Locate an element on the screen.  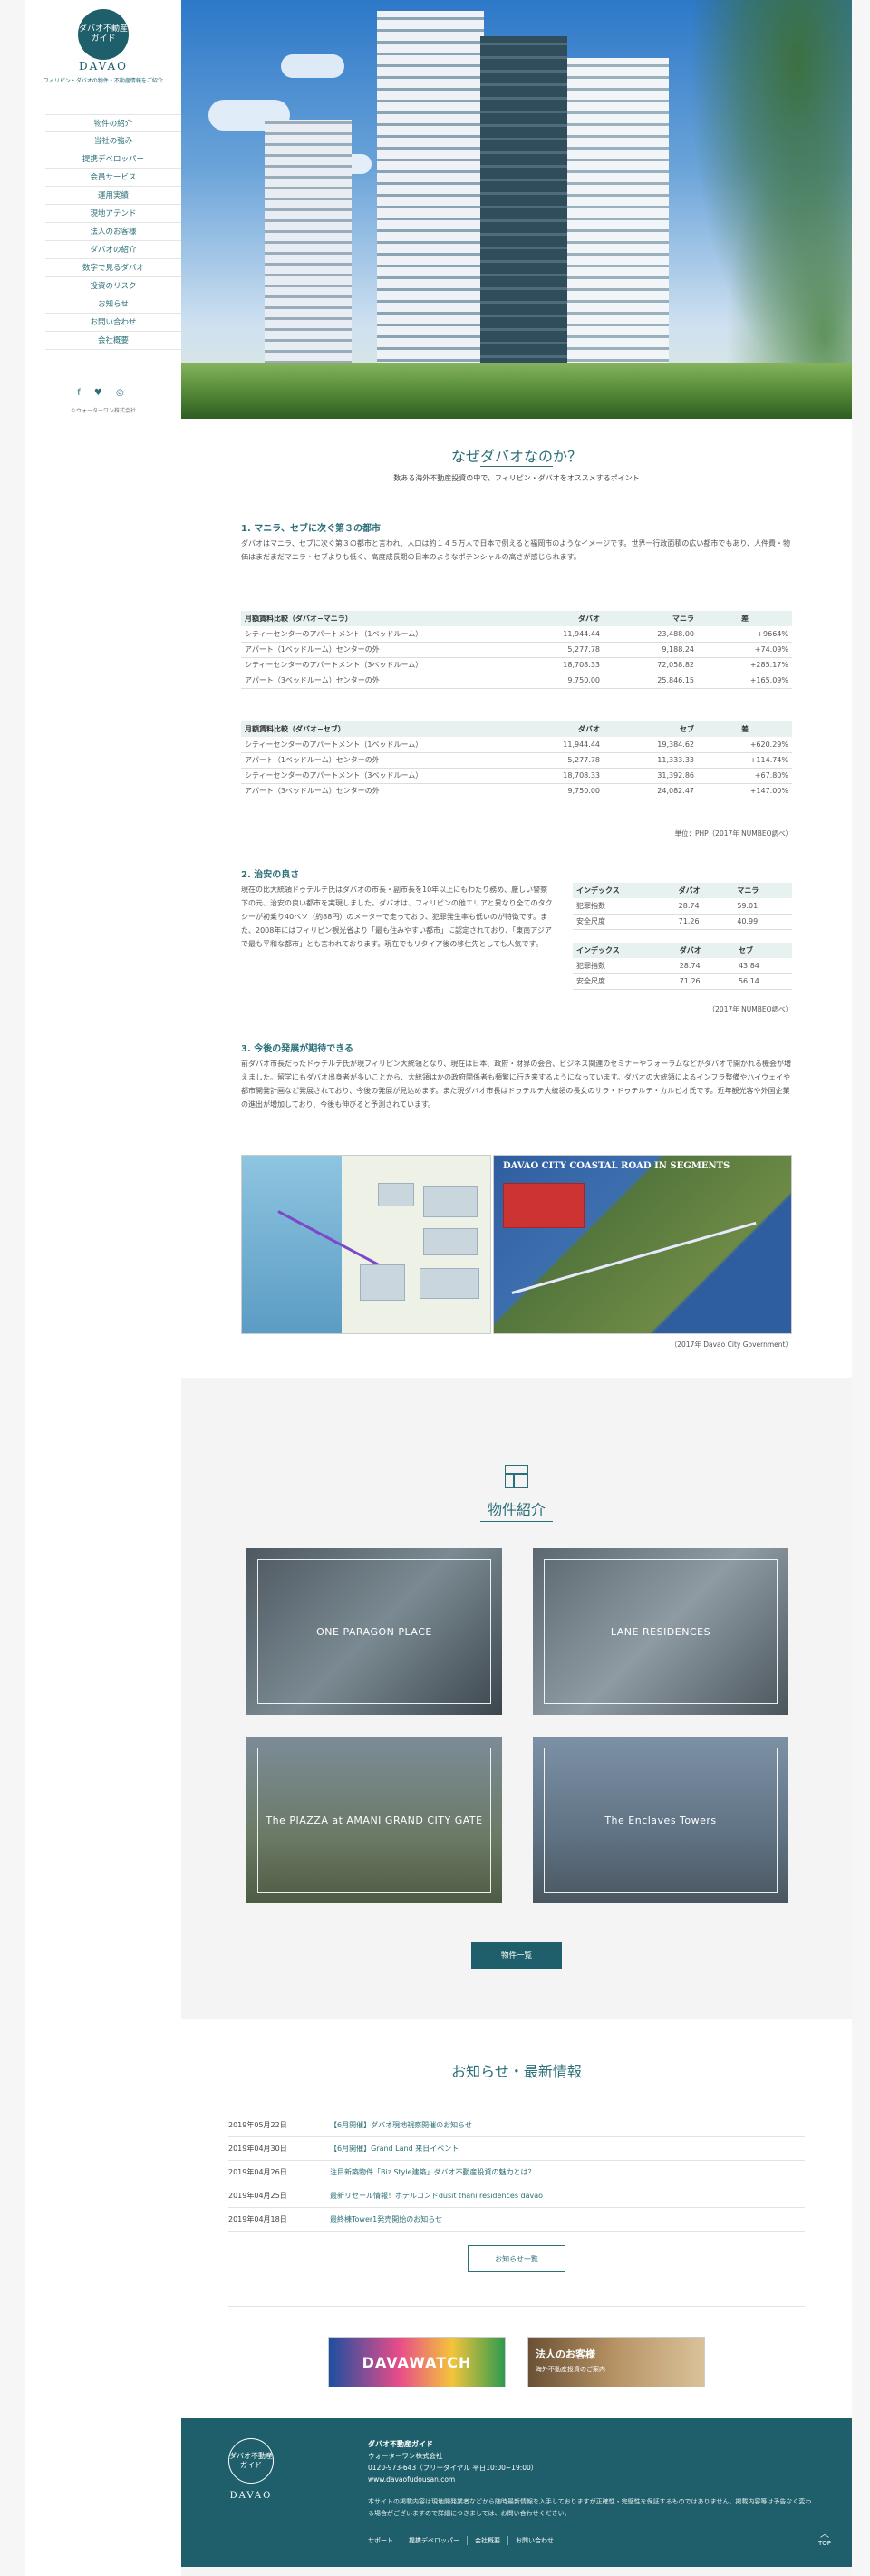
davawatch-banner: DAVAWATCH is located at coordinates (417, 2362).